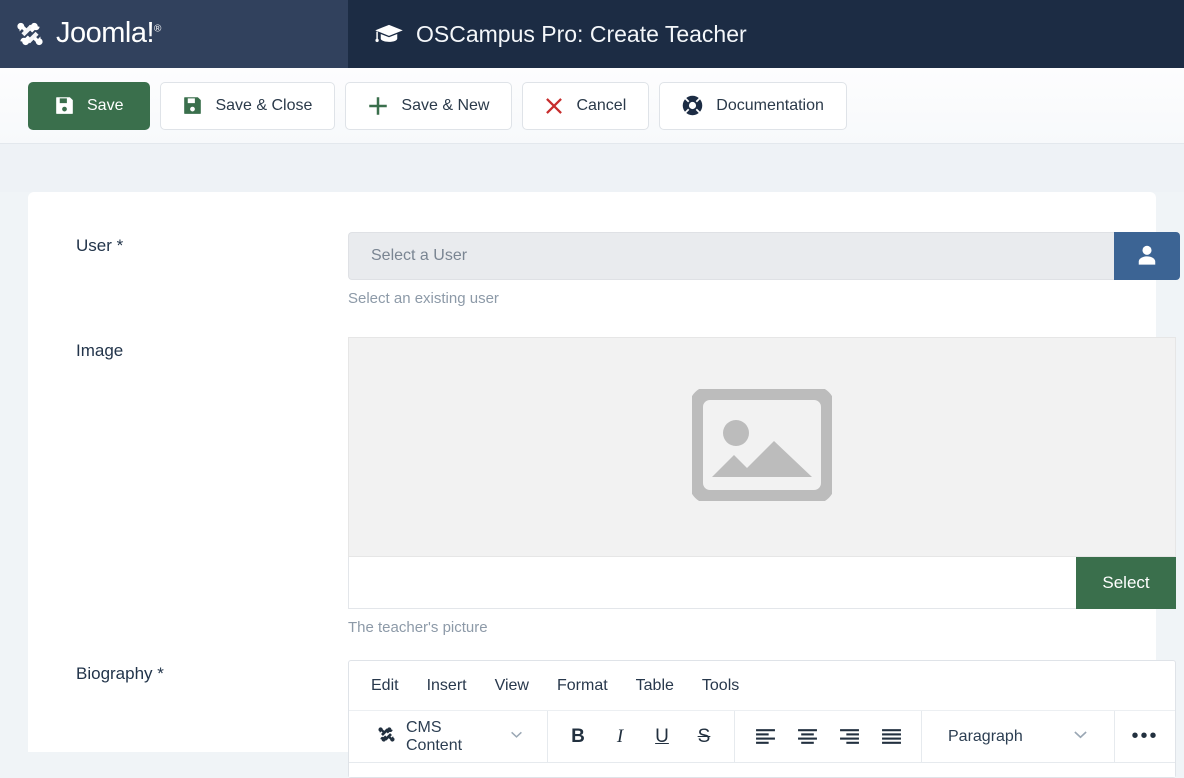 The height and width of the screenshot is (778, 1184). I want to click on block-format-select: Paragraph, so click(1018, 737).